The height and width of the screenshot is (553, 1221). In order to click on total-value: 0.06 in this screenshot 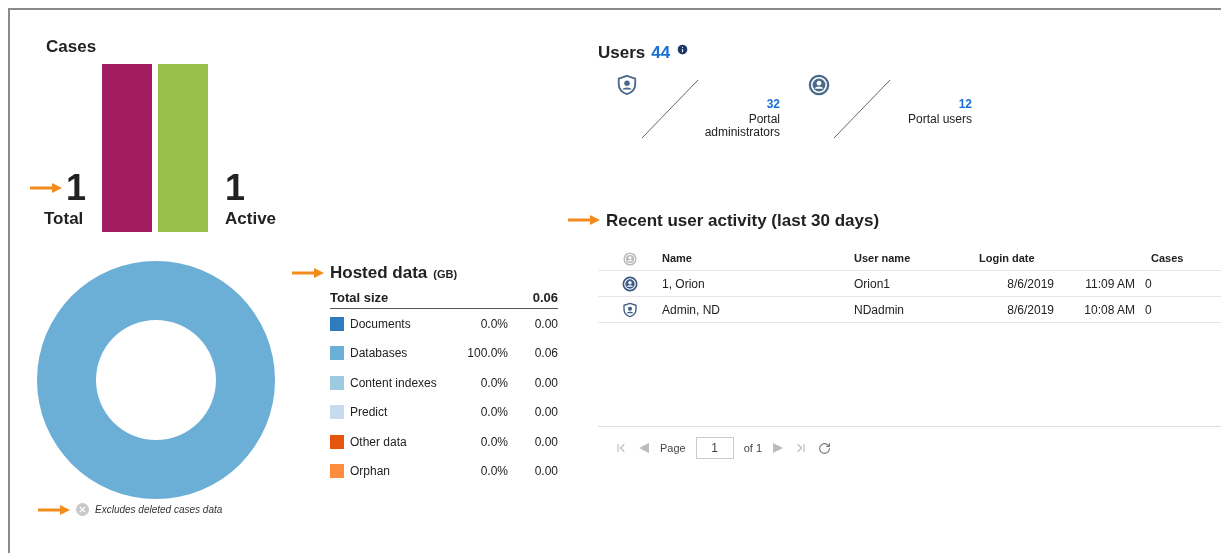, I will do `click(545, 297)`.